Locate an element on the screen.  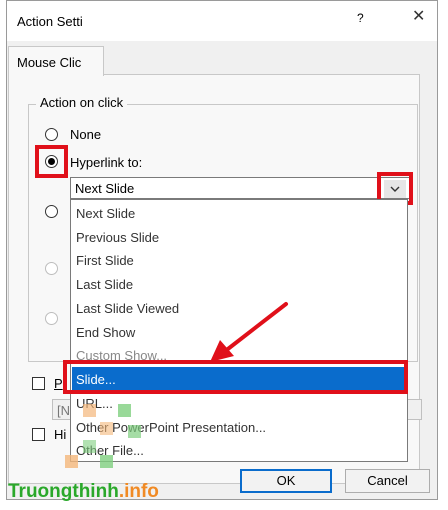
action-on-click-label: Action on click is located at coordinates (82, 102).